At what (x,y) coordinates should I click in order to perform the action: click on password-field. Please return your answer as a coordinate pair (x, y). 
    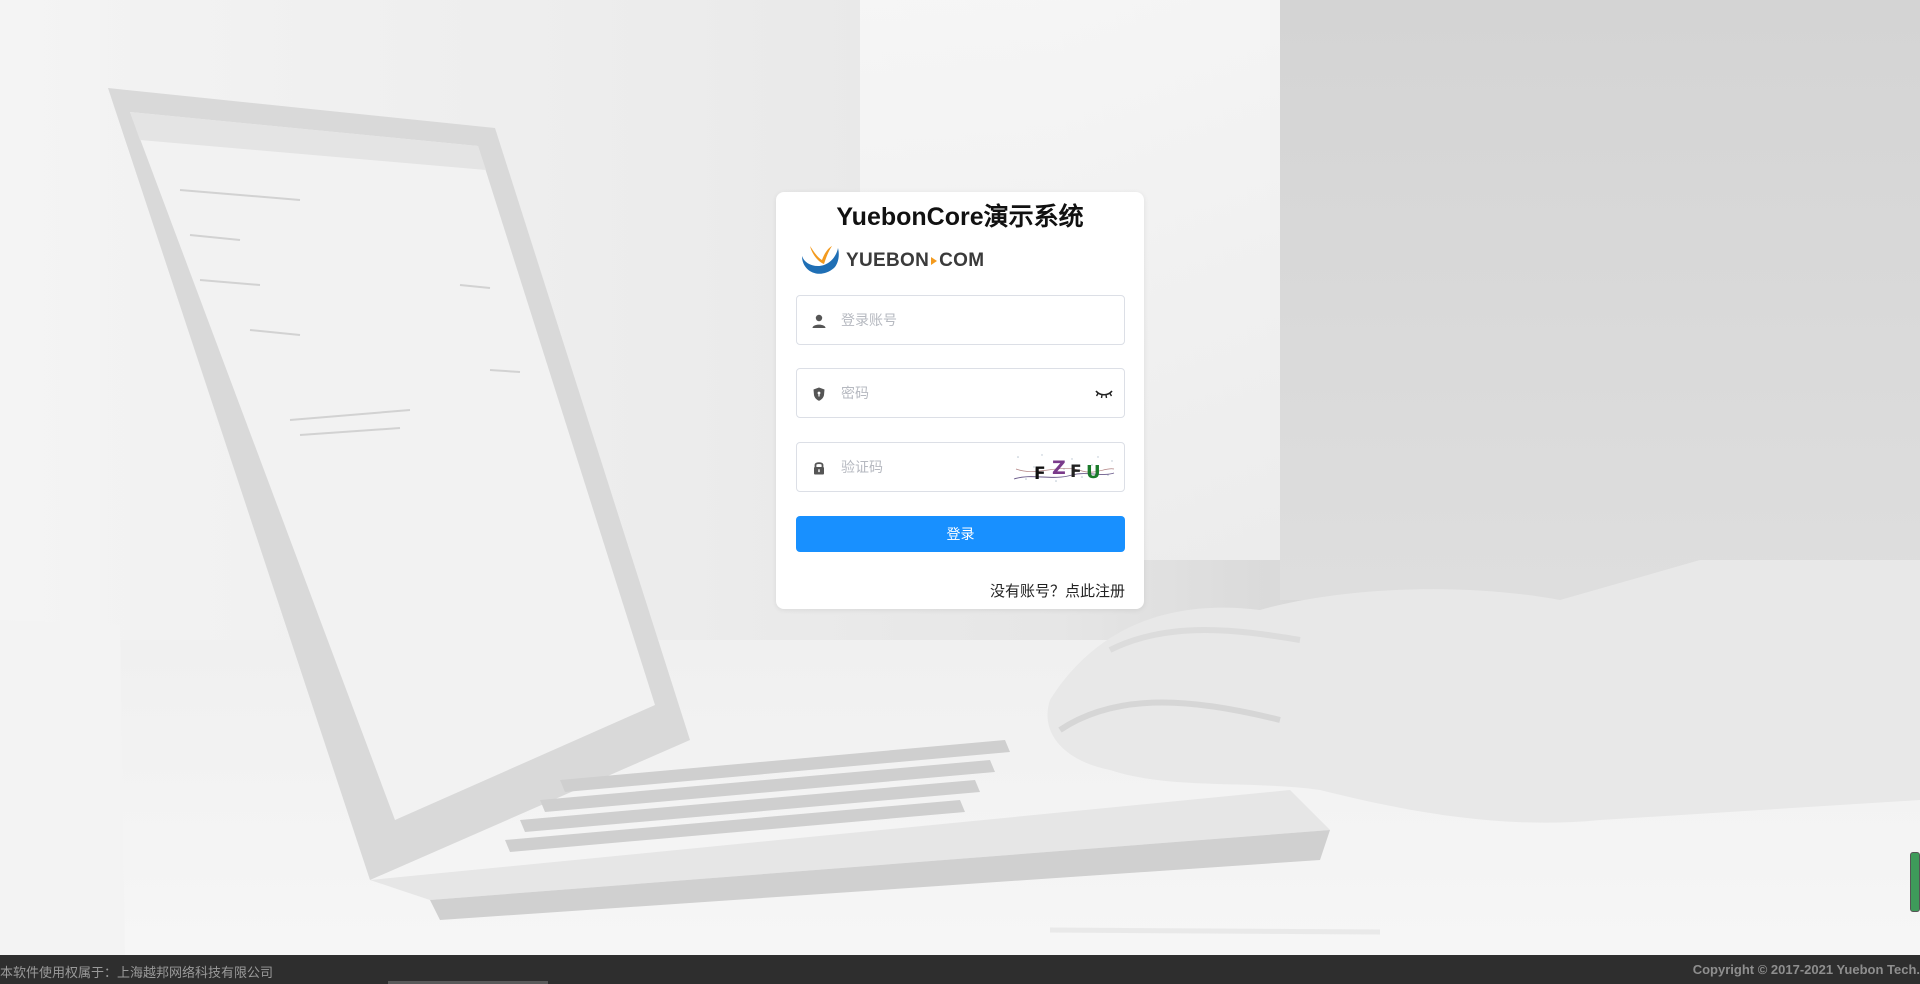
    Looking at the image, I should click on (960, 393).